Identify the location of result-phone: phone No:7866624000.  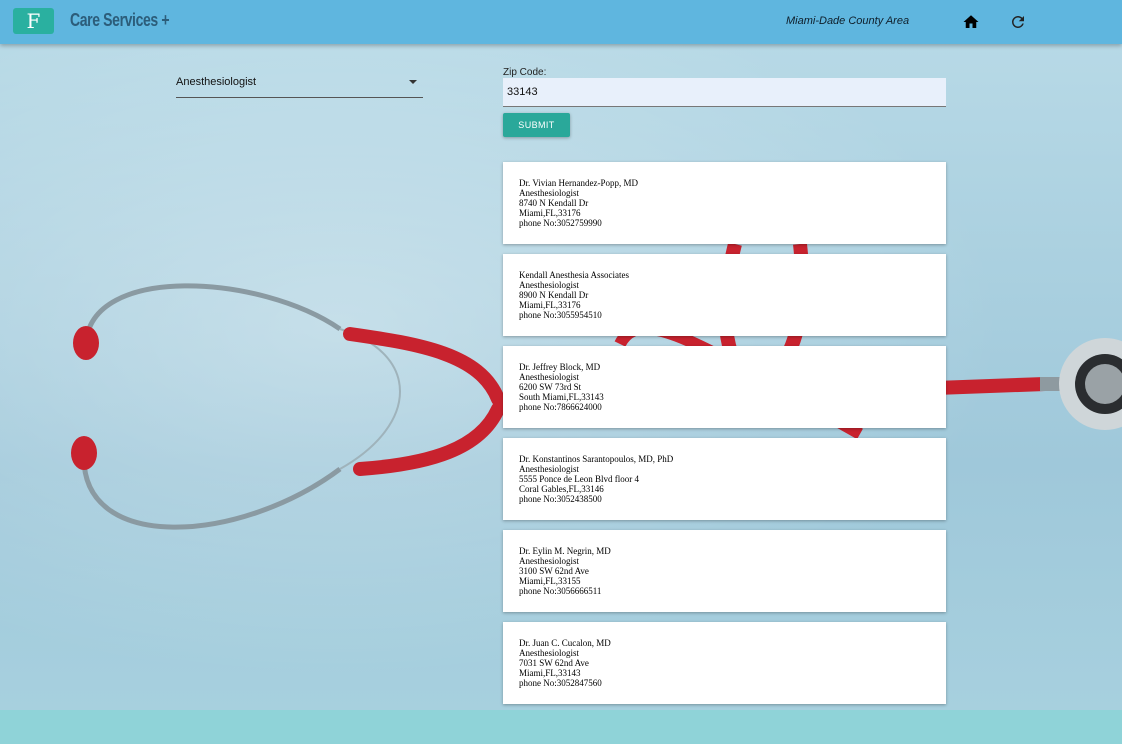
(560, 407).